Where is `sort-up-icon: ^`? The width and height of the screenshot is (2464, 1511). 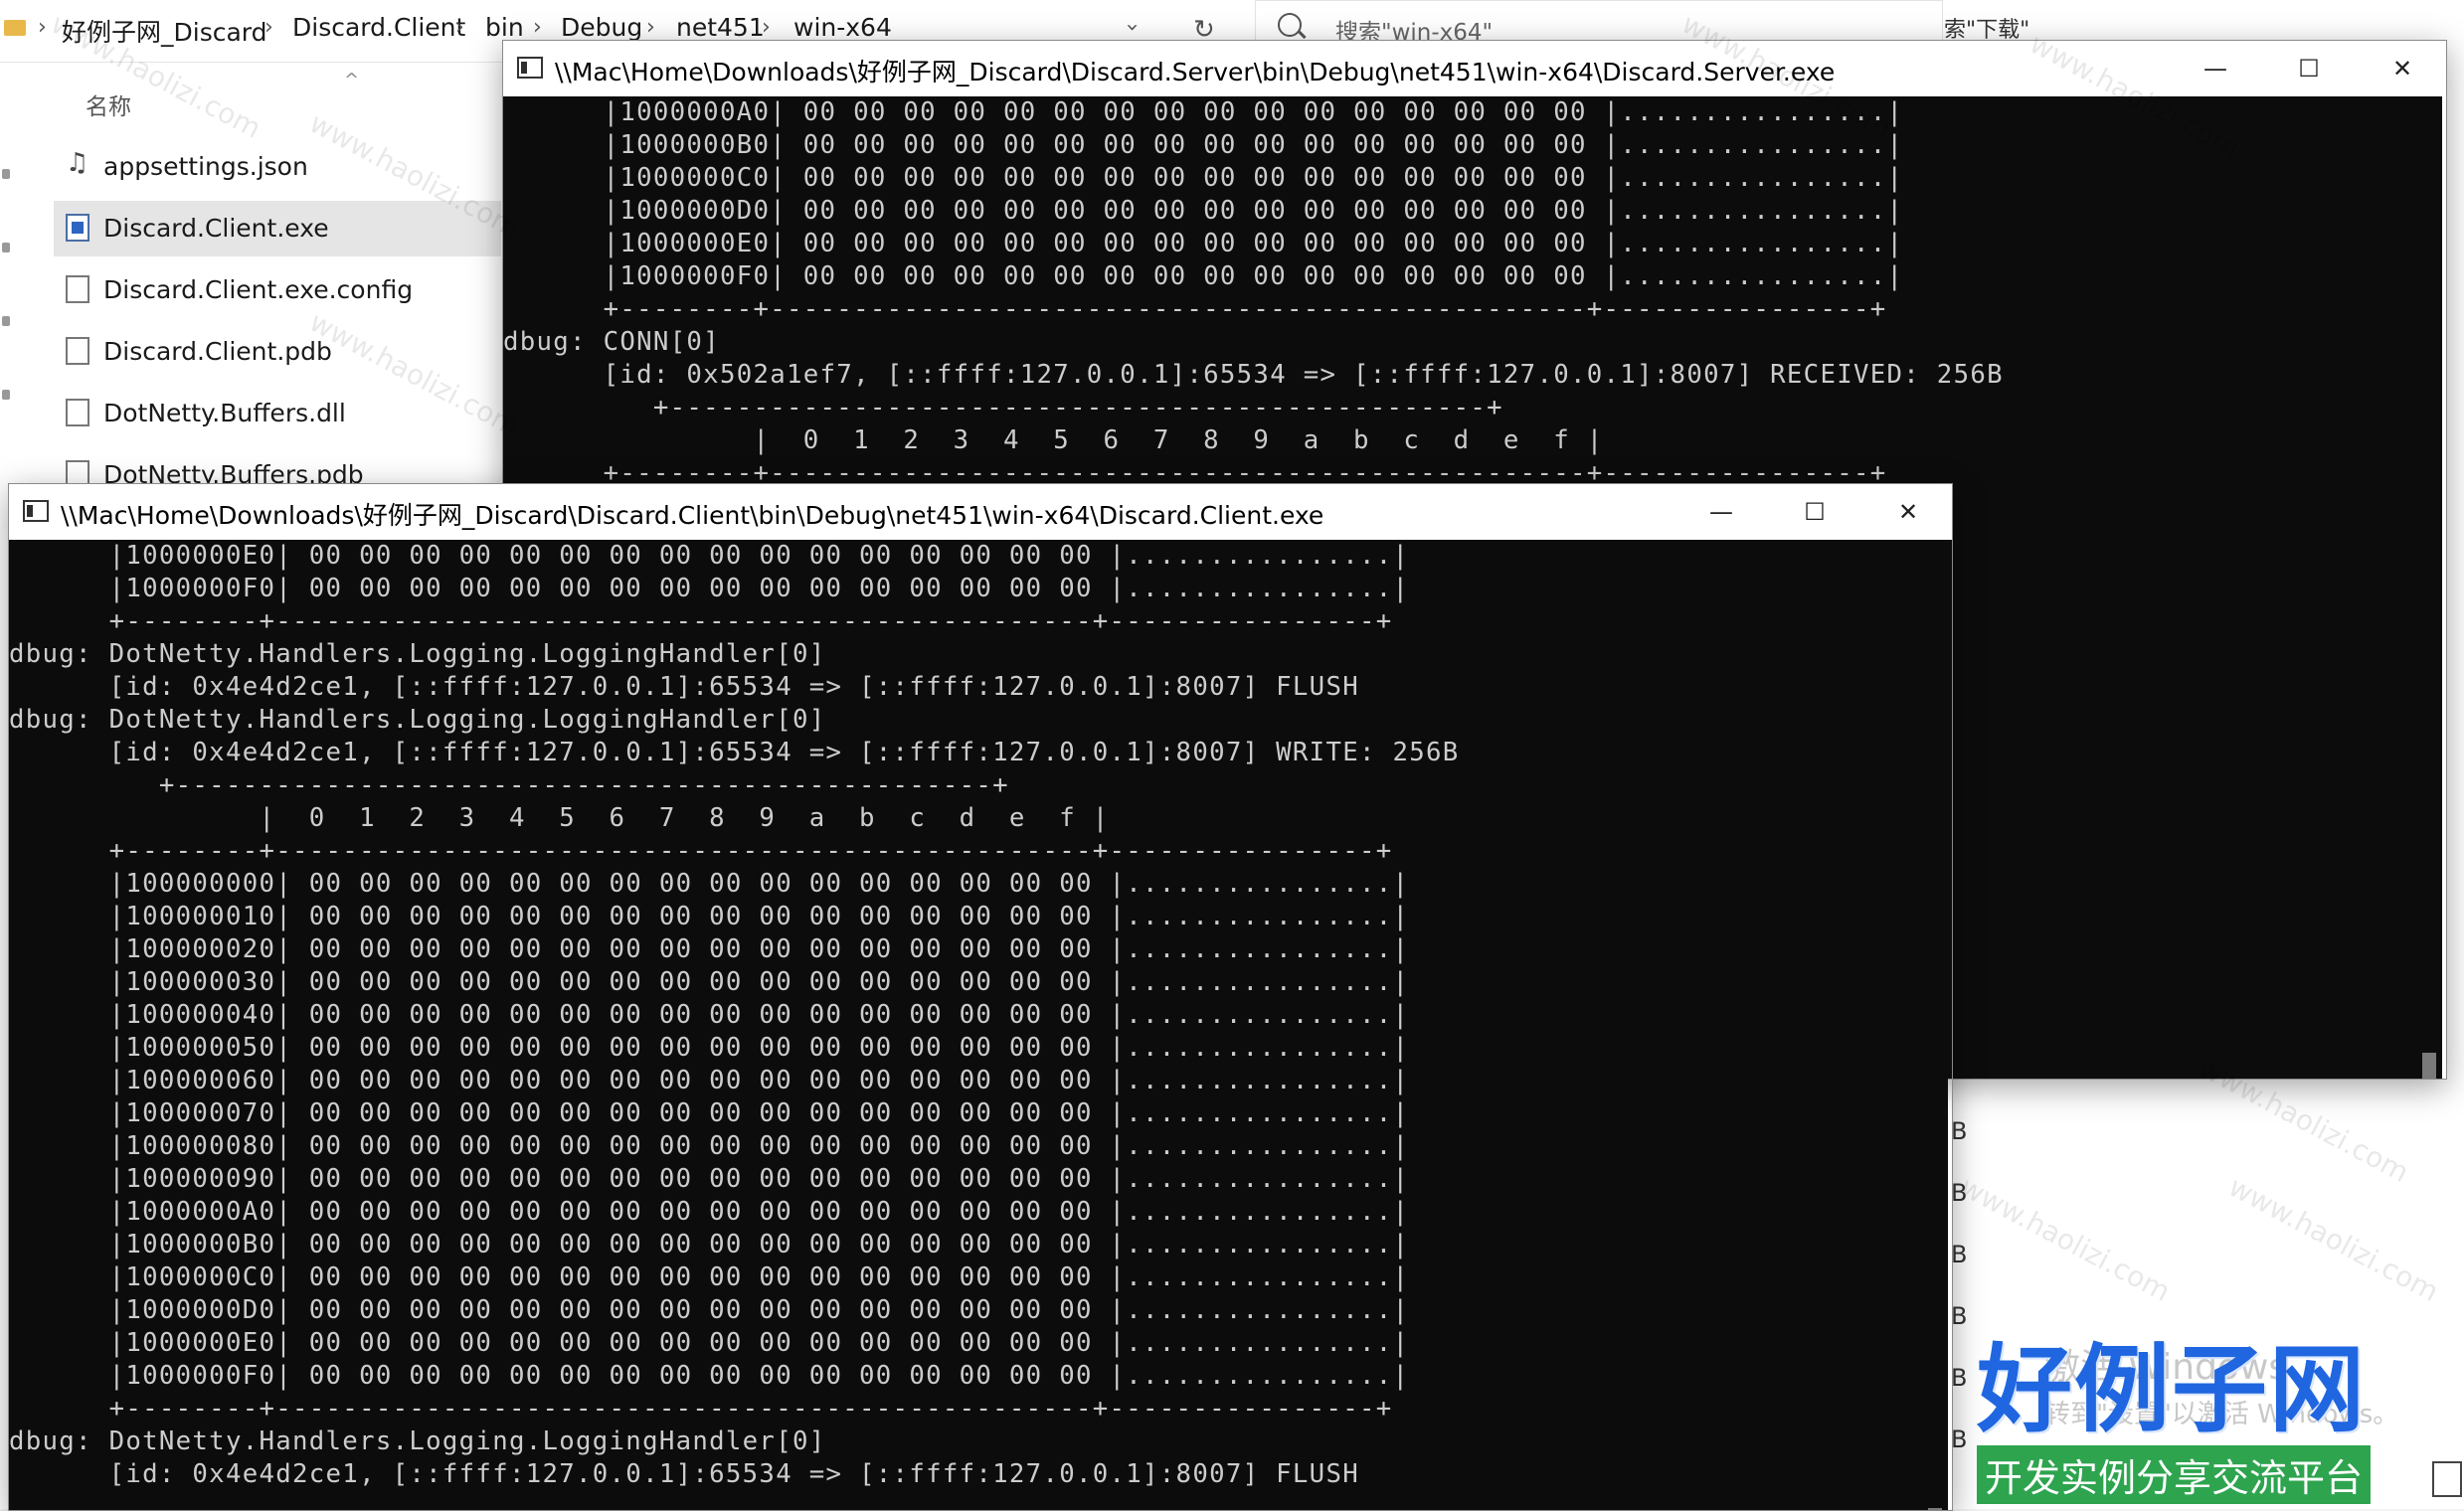 sort-up-icon: ^ is located at coordinates (352, 80).